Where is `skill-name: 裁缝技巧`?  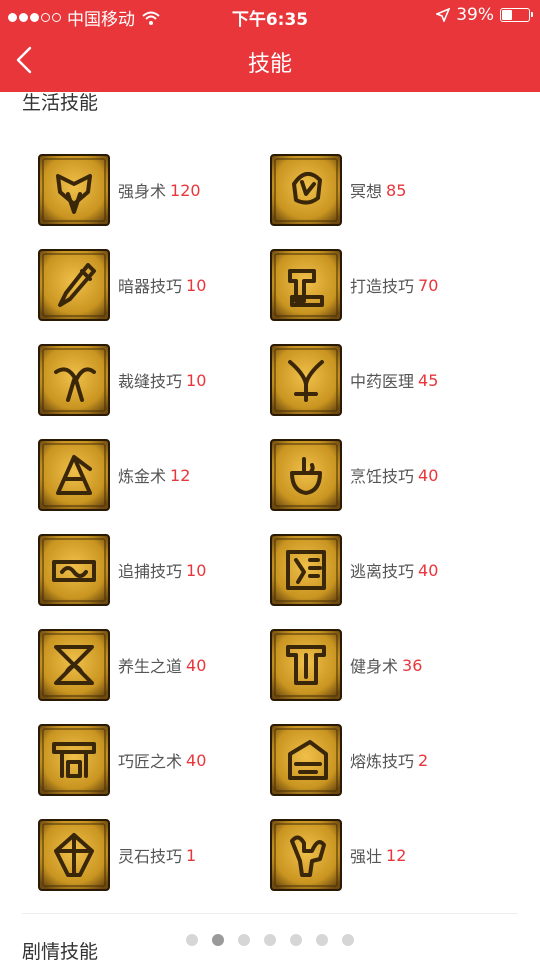
skill-name: 裁缝技巧 is located at coordinates (150, 381).